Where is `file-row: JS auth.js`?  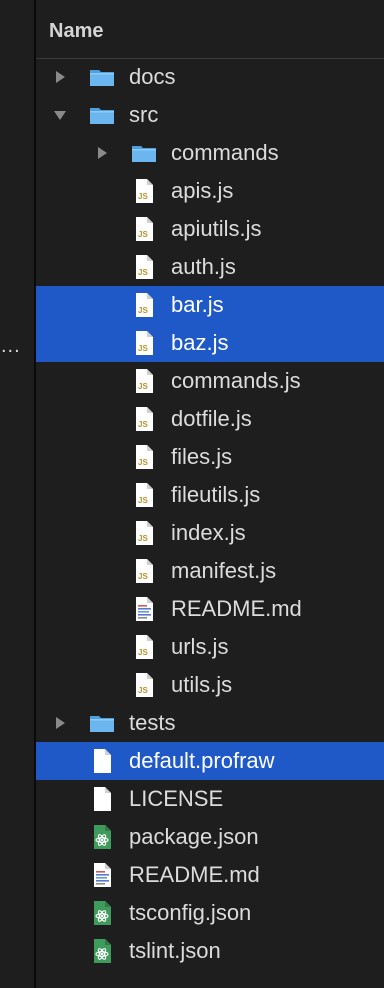 file-row: JS auth.js is located at coordinates (210, 267).